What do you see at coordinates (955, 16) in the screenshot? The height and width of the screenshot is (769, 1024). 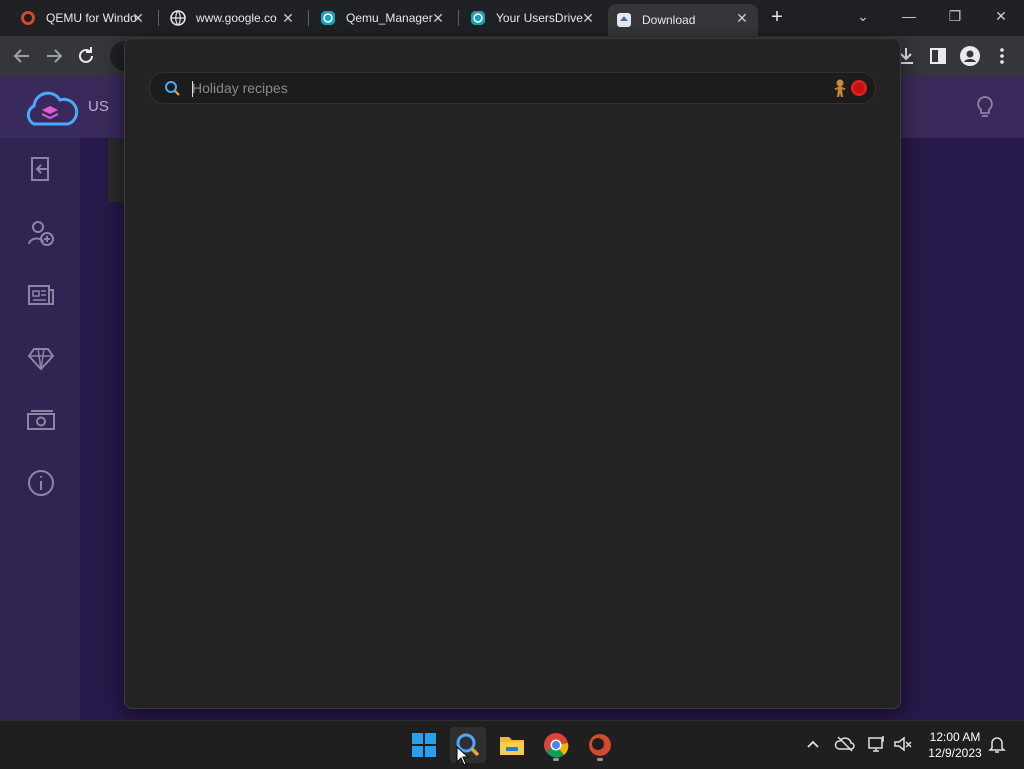 I see `maximize-button: ❐` at bounding box center [955, 16].